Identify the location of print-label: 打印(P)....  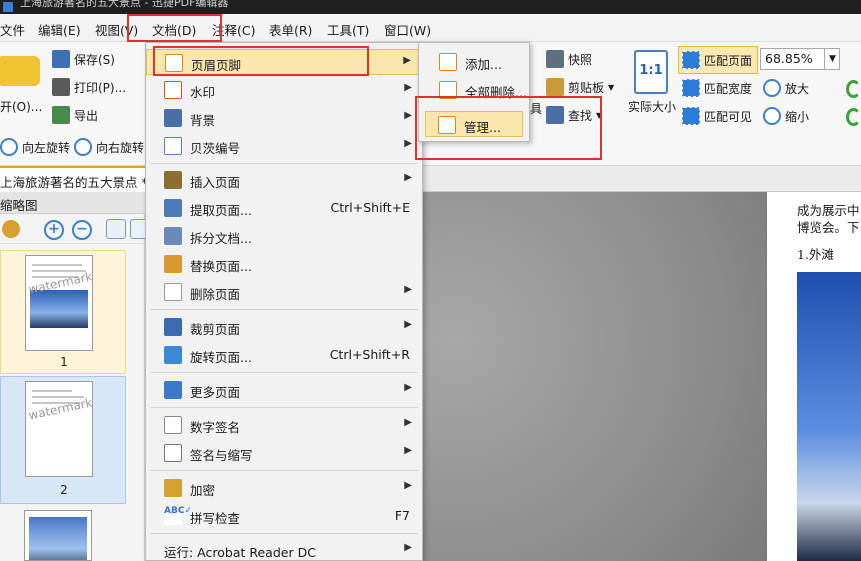
(100, 87).